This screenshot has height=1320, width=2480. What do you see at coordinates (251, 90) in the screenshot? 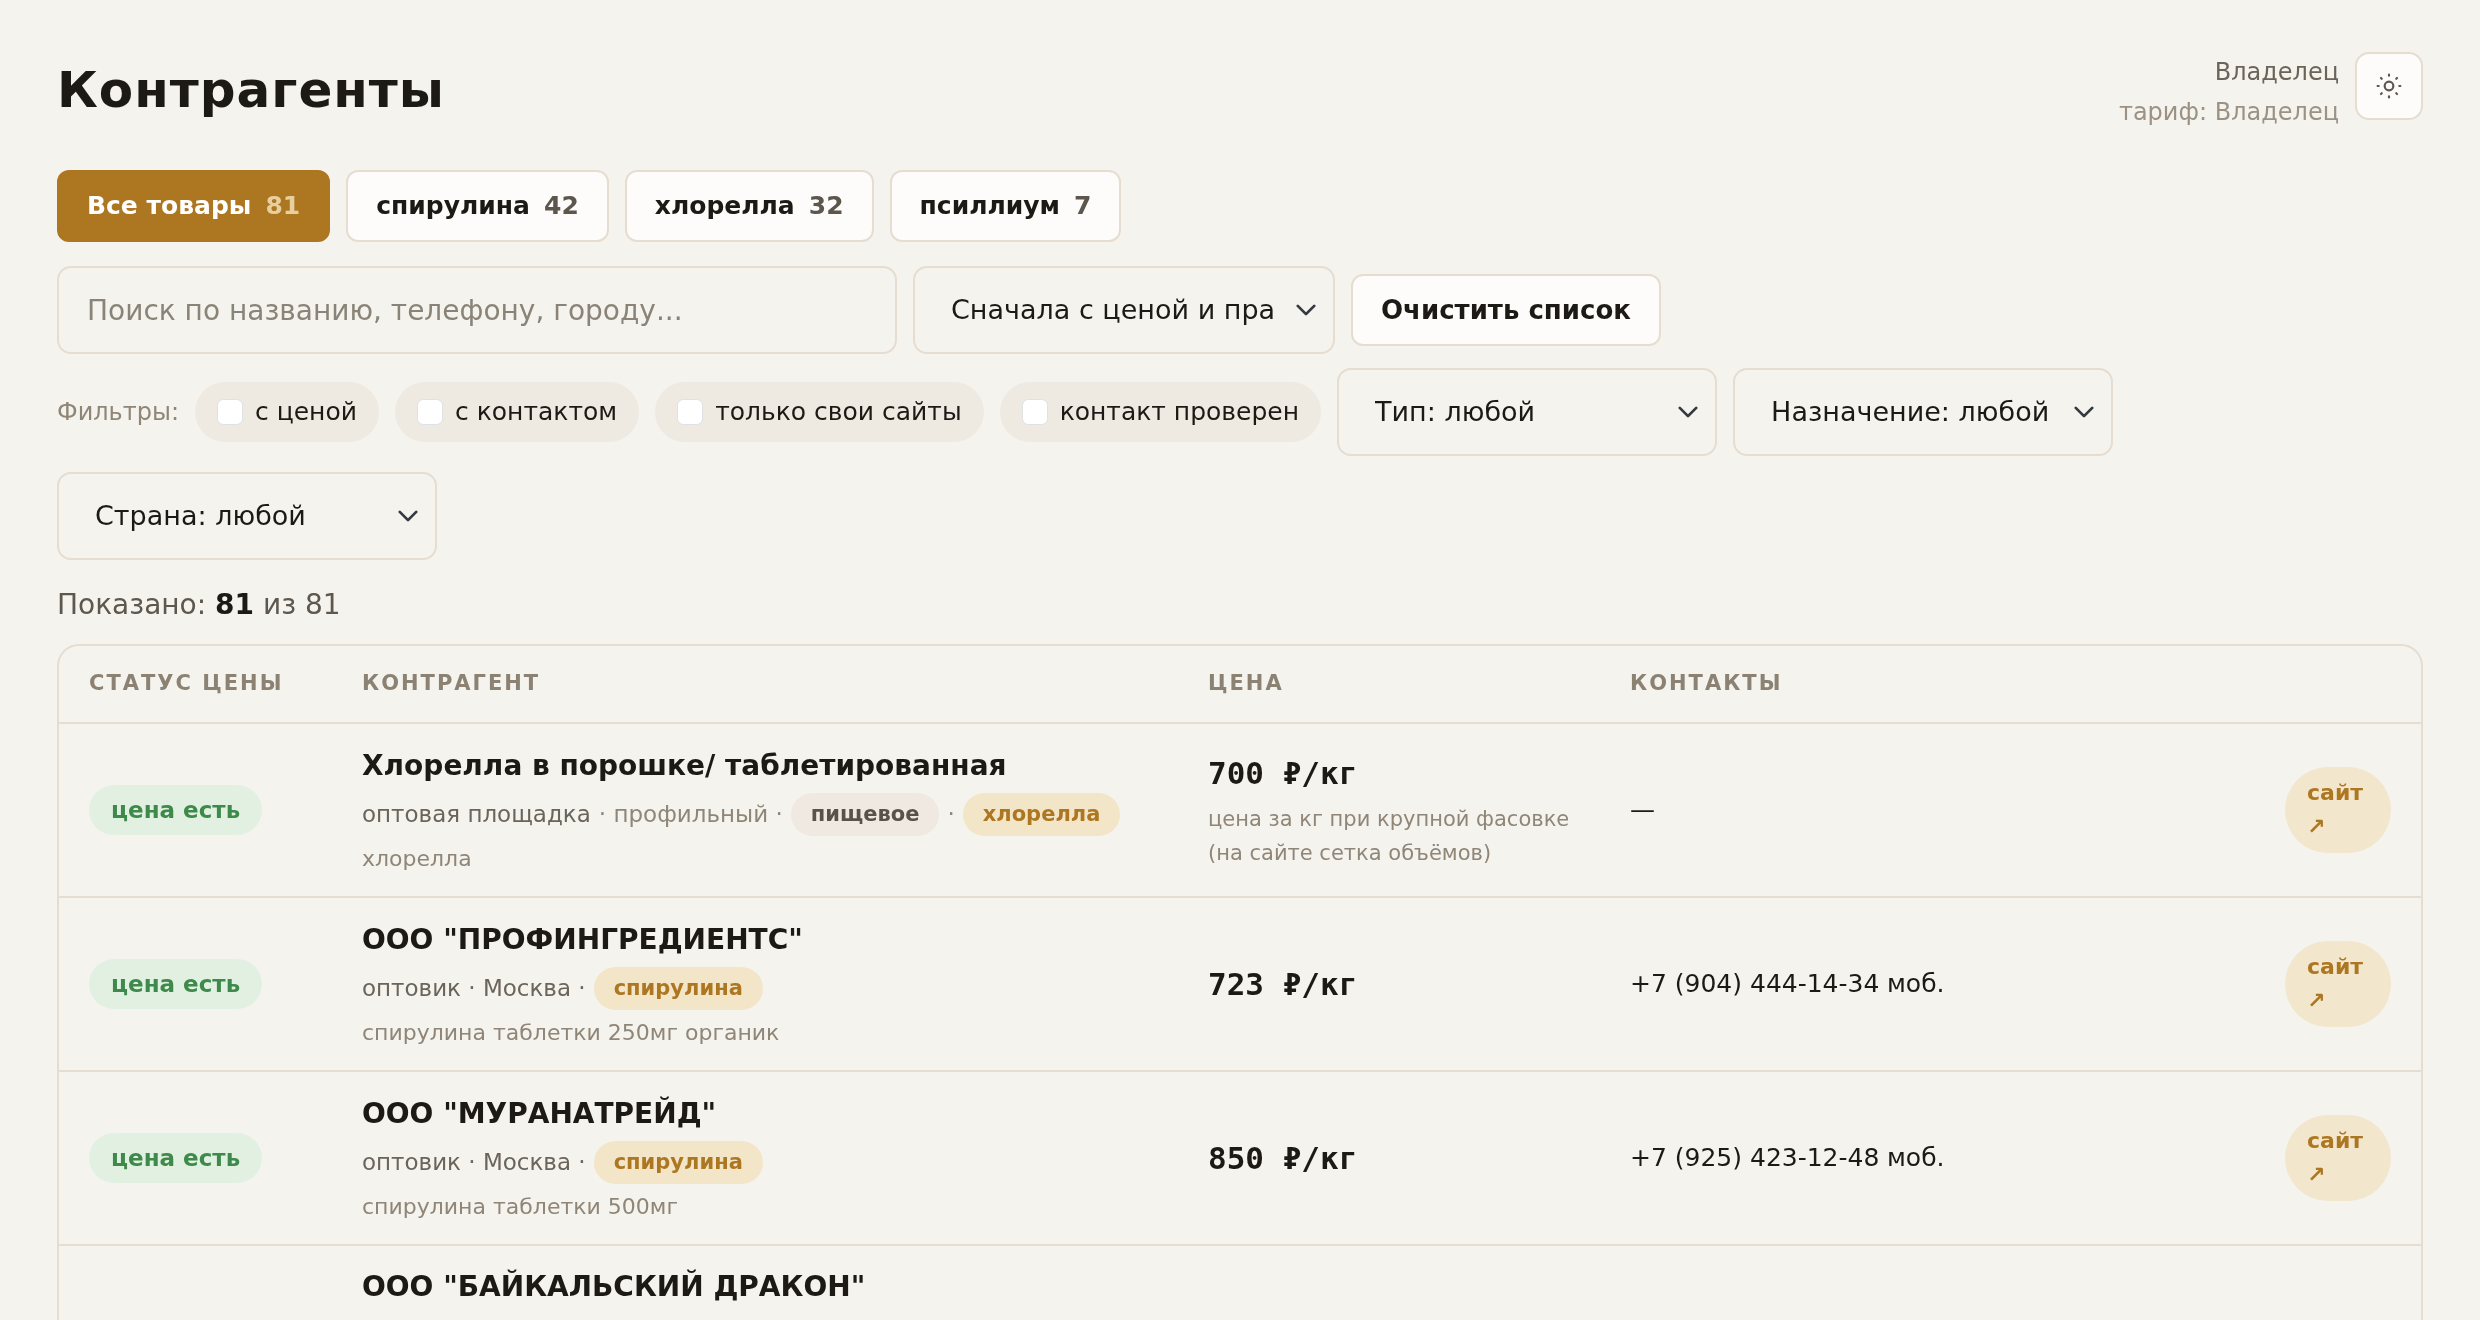
I see `page-title: Контрагенты` at bounding box center [251, 90].